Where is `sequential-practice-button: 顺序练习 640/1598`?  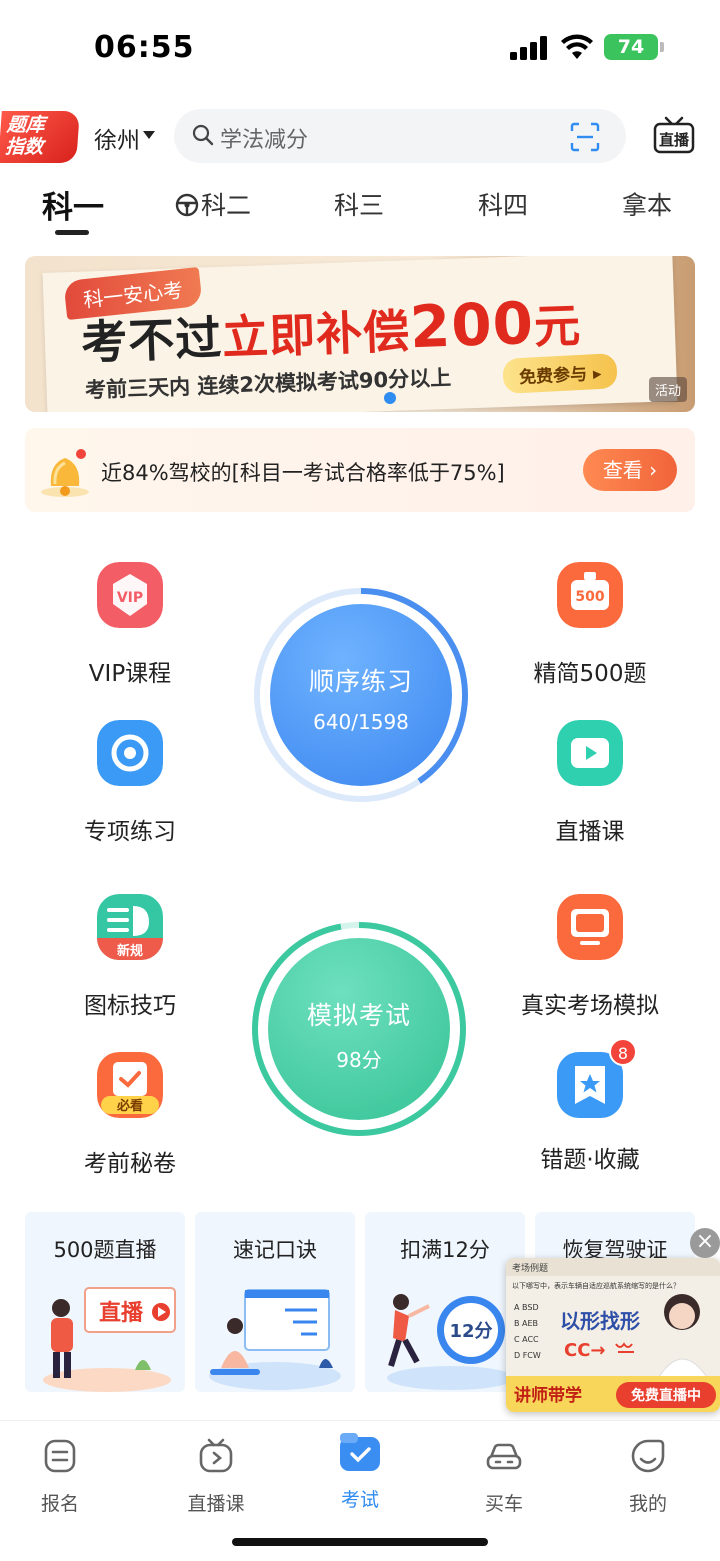 sequential-practice-button: 顺序练习 640/1598 is located at coordinates (361, 695).